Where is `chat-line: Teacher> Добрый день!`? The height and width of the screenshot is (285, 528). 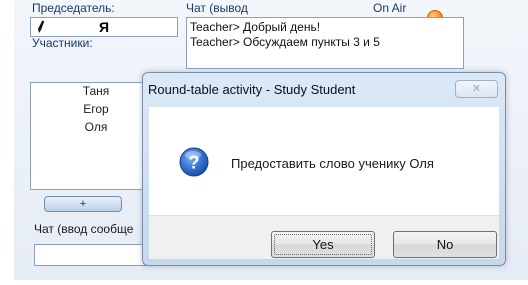 chat-line: Teacher> Добрый день! is located at coordinates (255, 27).